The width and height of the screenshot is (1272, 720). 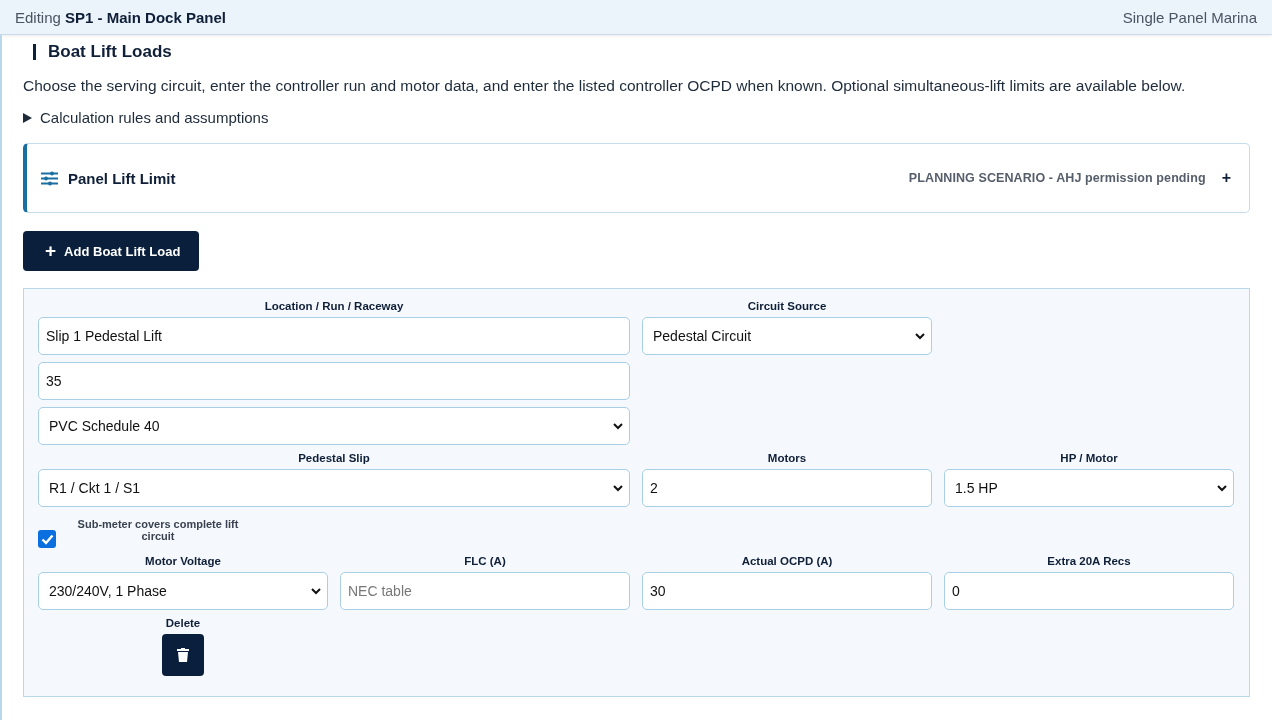 I want to click on expand-toggle: +, so click(x=1226, y=178).